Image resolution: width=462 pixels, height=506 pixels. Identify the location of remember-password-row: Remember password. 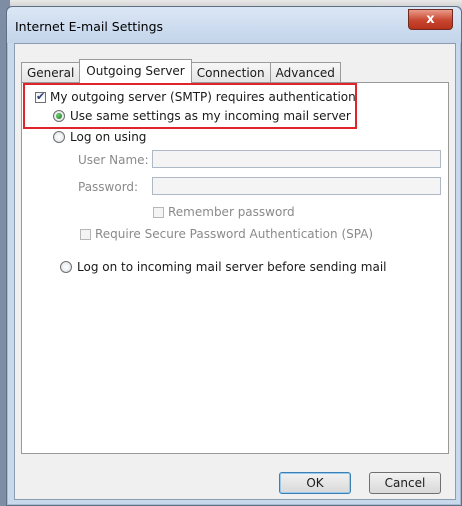
(224, 212).